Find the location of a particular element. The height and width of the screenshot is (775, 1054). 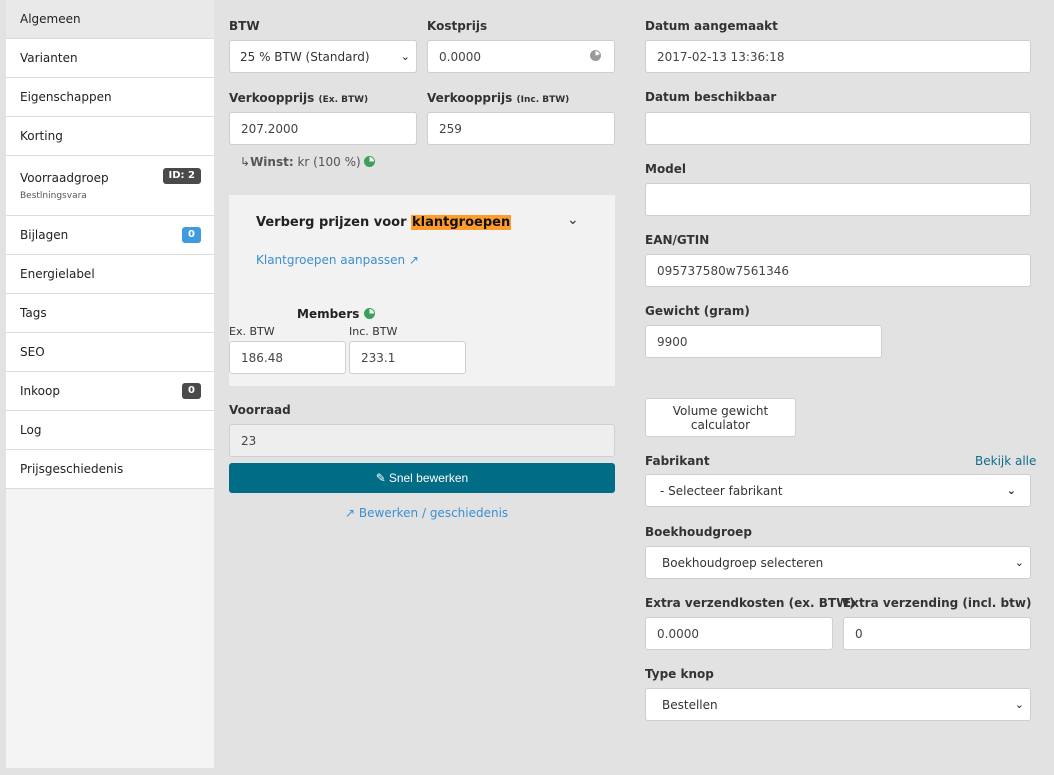

extra-shipping-inc-label: Extra verzending (incl. btw) is located at coordinates (937, 603).